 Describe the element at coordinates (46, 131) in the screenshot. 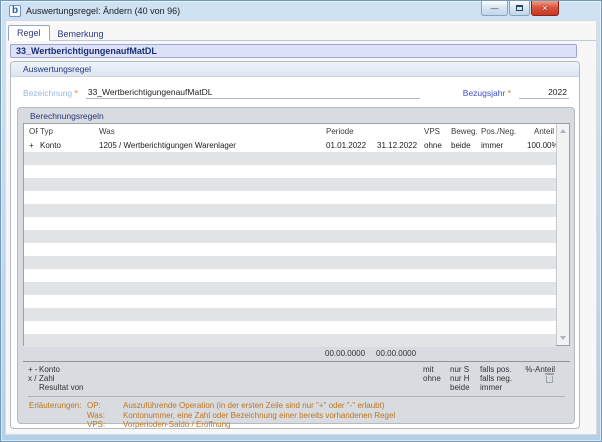

I see `col-typ: Typ` at that location.